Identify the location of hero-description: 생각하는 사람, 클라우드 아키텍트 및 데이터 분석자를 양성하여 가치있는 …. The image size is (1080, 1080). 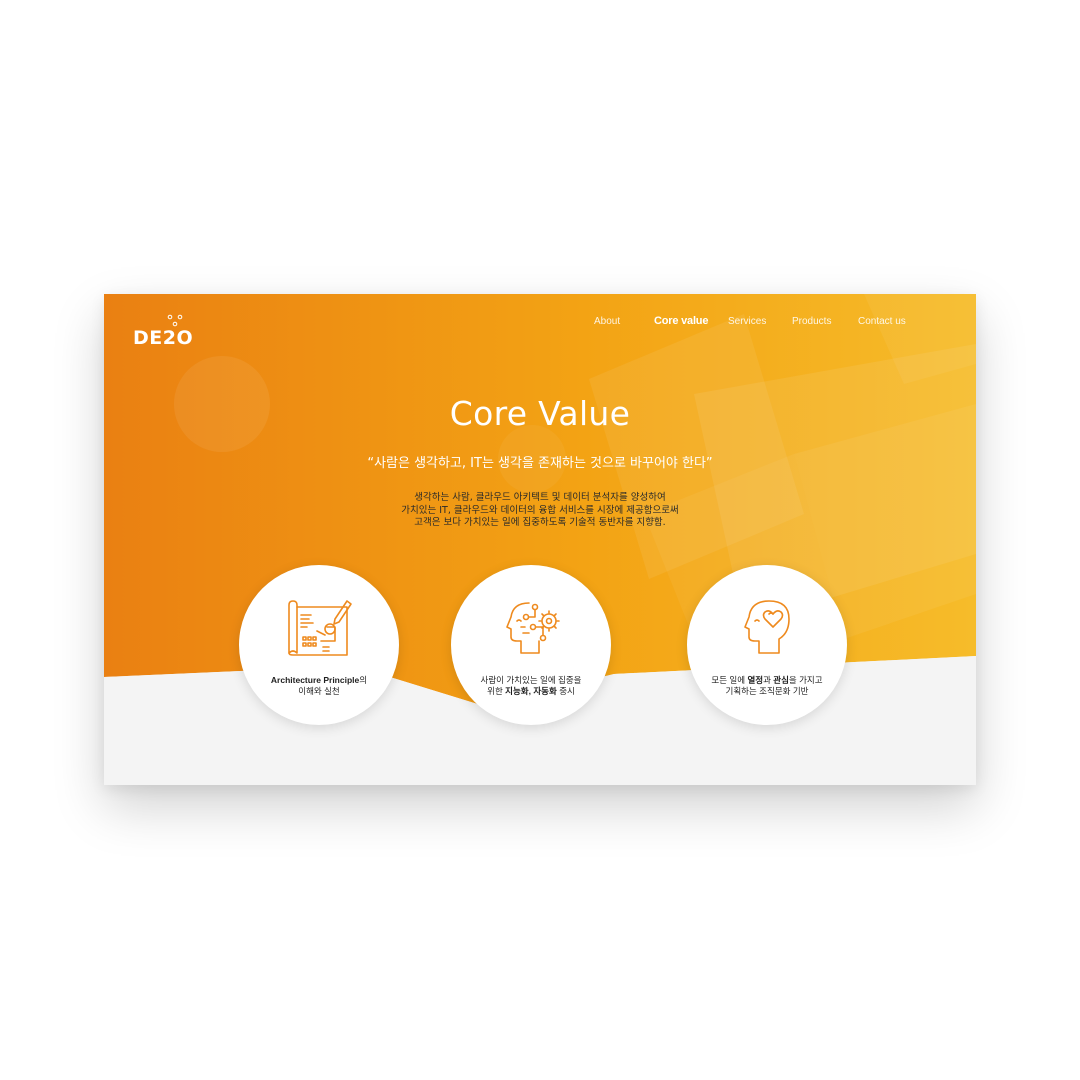
(540, 511).